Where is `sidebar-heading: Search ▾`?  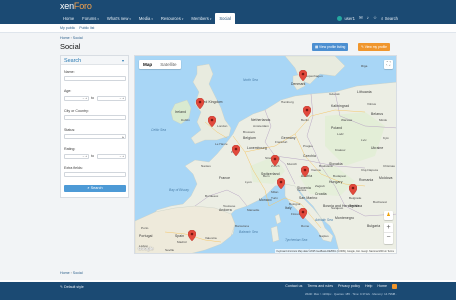 sidebar-heading: Search ▾ is located at coordinates (94, 60).